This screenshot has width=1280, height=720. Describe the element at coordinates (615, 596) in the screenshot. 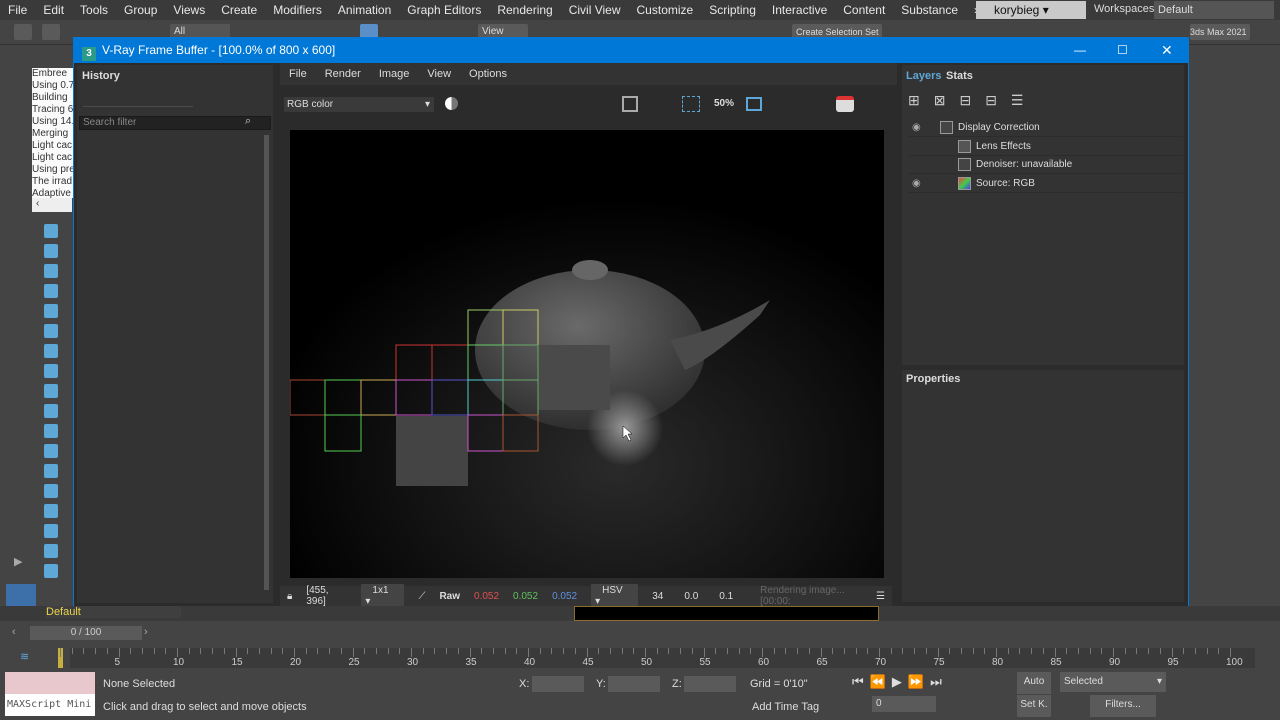

I see `color-space-dropdown: HSV ▾` at that location.